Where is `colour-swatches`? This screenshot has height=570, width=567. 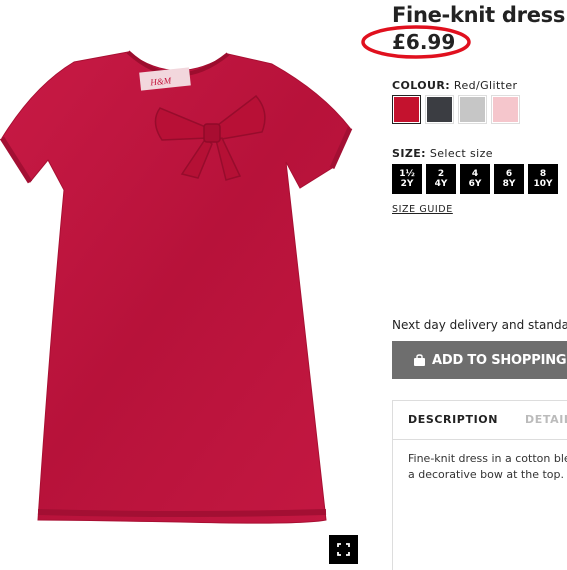
colour-swatches is located at coordinates (456, 109).